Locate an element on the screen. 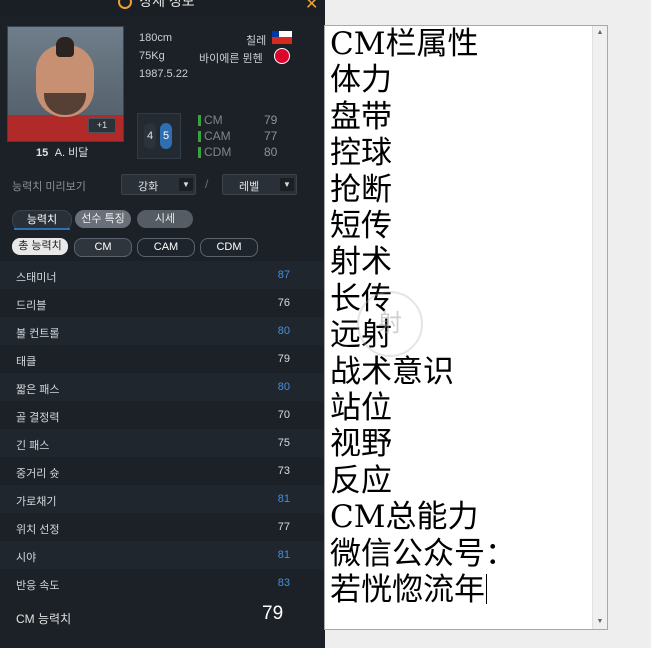  stat-name: 짧은 패스 is located at coordinates (38, 390).